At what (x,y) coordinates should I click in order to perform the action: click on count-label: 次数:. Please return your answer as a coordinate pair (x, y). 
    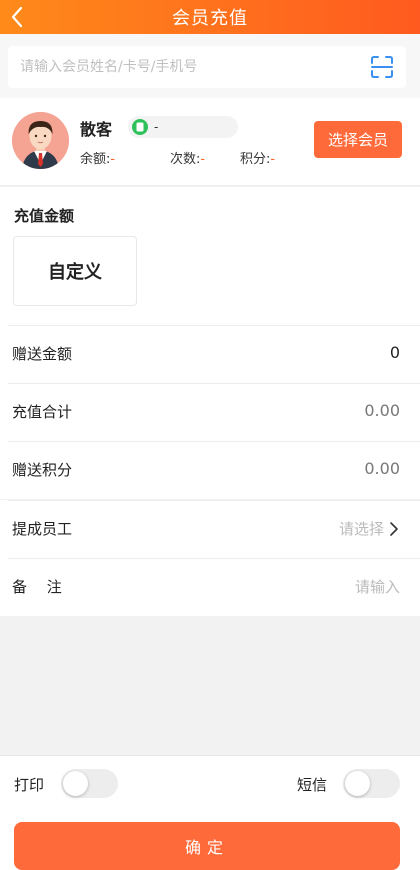
    Looking at the image, I should click on (185, 159).